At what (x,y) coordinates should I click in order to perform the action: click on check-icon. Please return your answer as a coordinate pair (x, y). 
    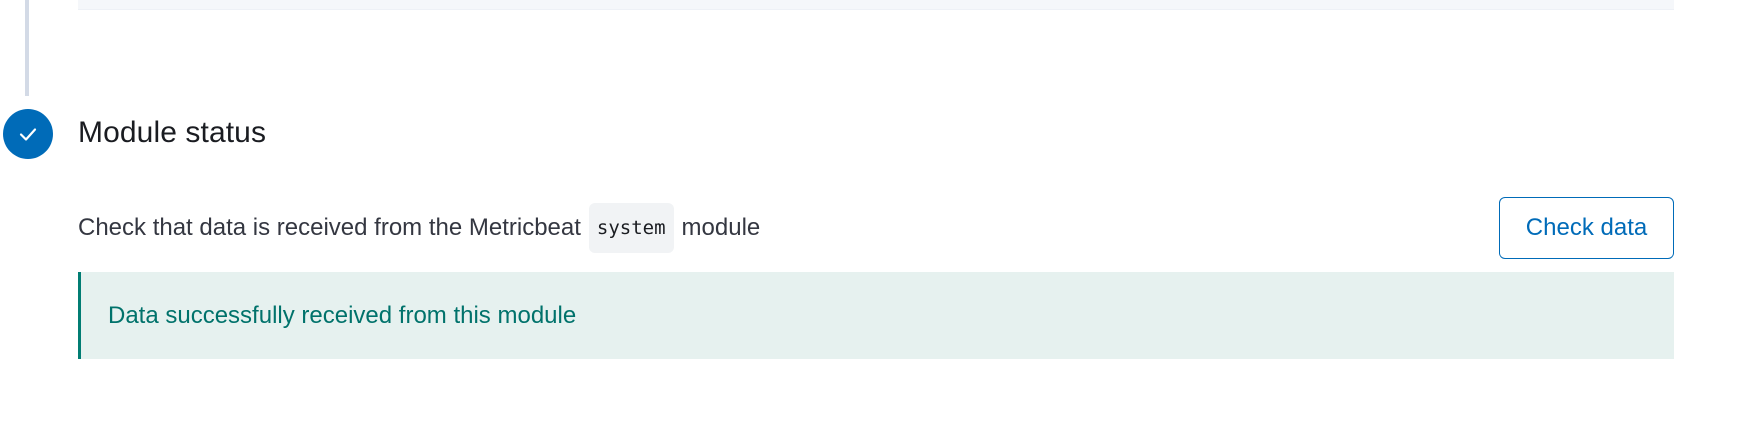
    Looking at the image, I should click on (28, 134).